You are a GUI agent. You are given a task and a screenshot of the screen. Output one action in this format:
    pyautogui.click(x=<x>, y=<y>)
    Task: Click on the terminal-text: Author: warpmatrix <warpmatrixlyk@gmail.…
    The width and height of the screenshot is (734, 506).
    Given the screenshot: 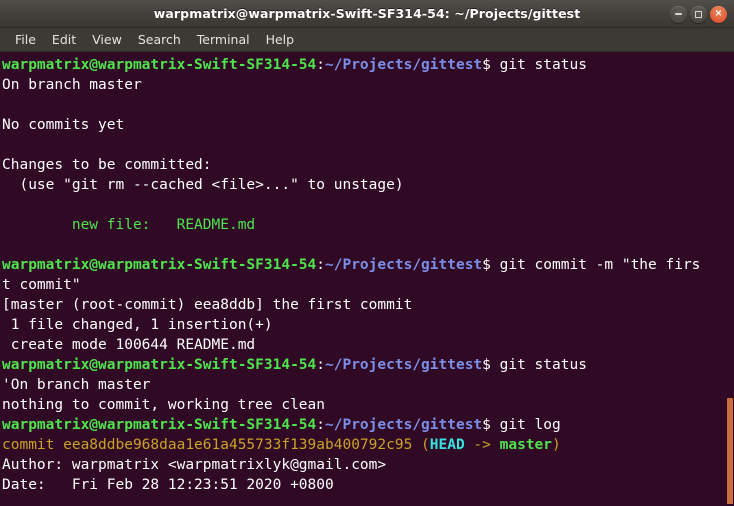 What is the action you would take?
    pyautogui.click(x=194, y=465)
    